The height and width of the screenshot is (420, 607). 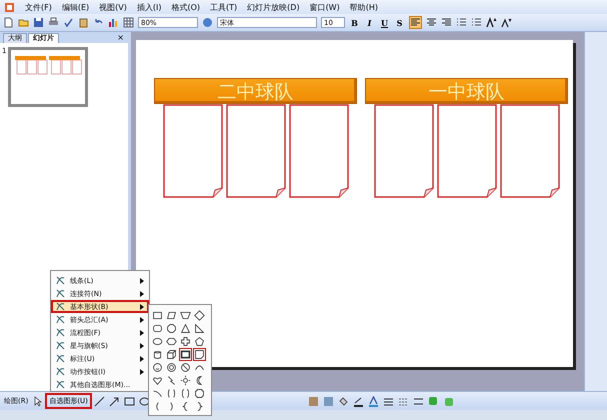 What do you see at coordinates (358, 401) in the screenshot?
I see `line-color-icon` at bounding box center [358, 401].